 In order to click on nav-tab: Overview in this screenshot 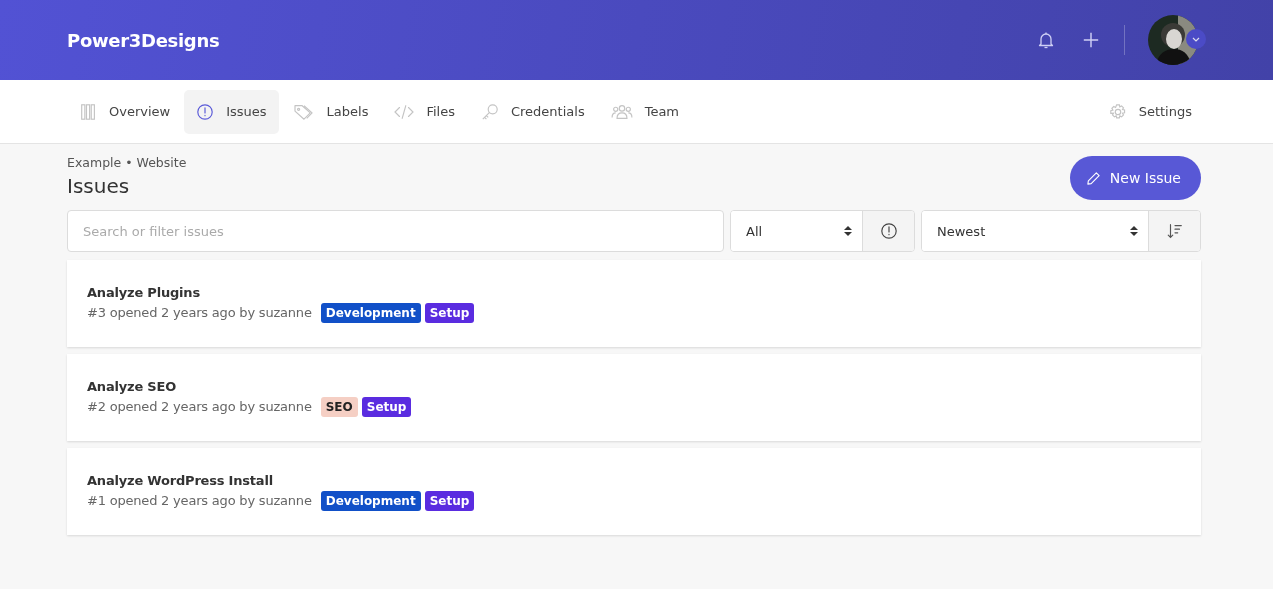, I will do `click(125, 111)`.